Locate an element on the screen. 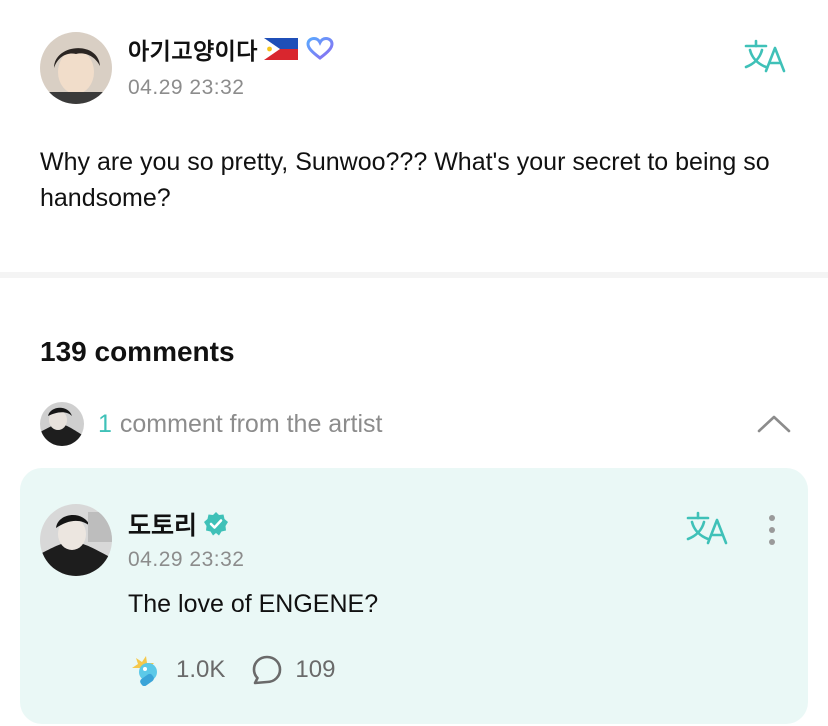  translate-button is located at coordinates (766, 56).